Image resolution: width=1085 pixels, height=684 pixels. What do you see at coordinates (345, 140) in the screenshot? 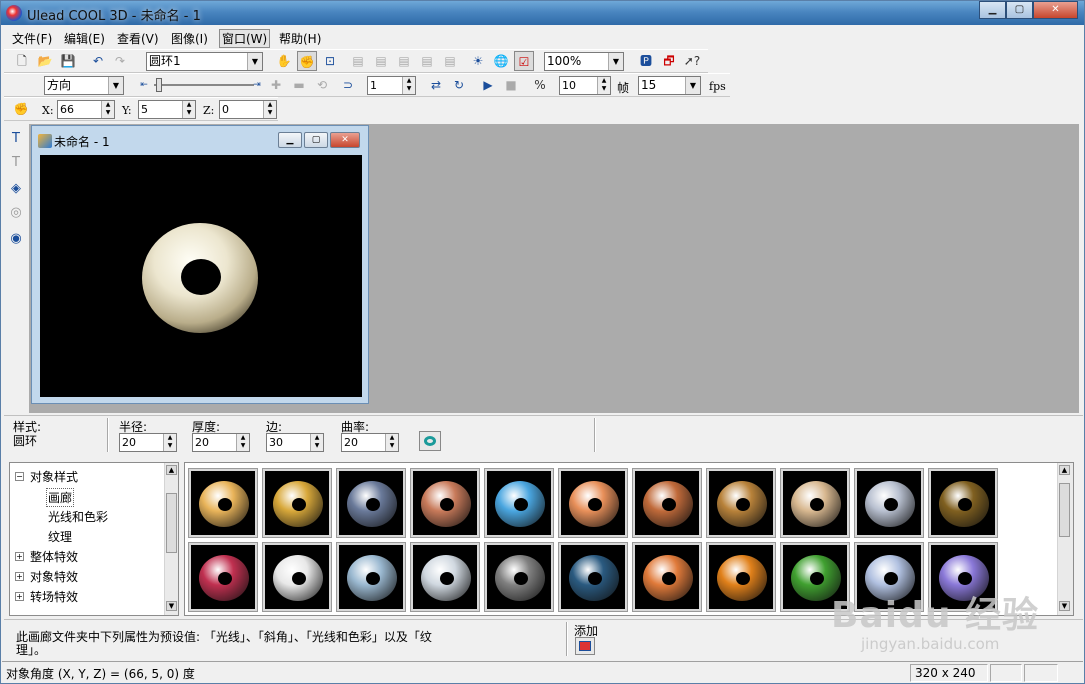
I see `doc-close-button: ✕` at bounding box center [345, 140].